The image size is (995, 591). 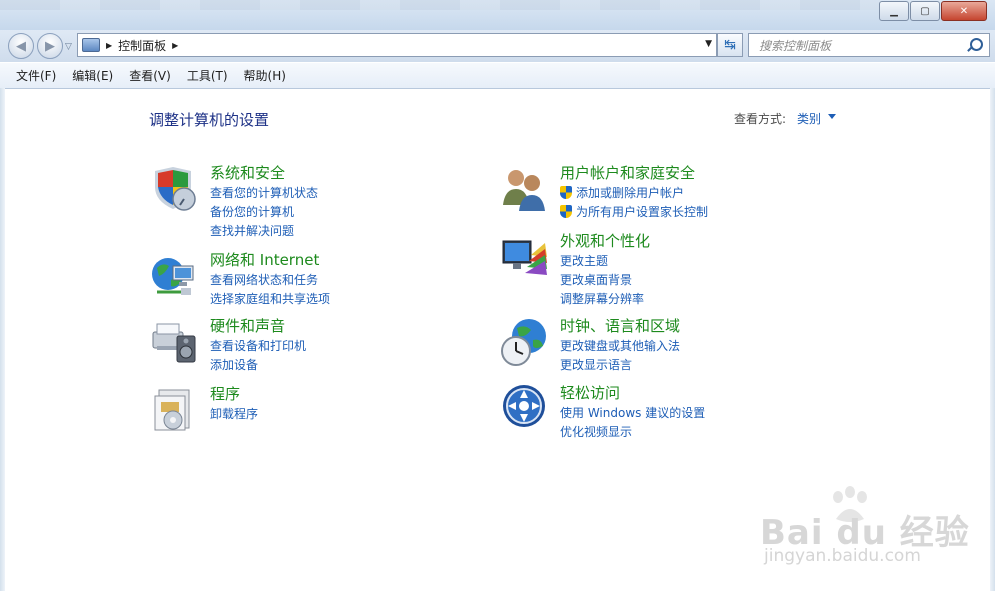 What do you see at coordinates (2, 339) in the screenshot?
I see `left-frame` at bounding box center [2, 339].